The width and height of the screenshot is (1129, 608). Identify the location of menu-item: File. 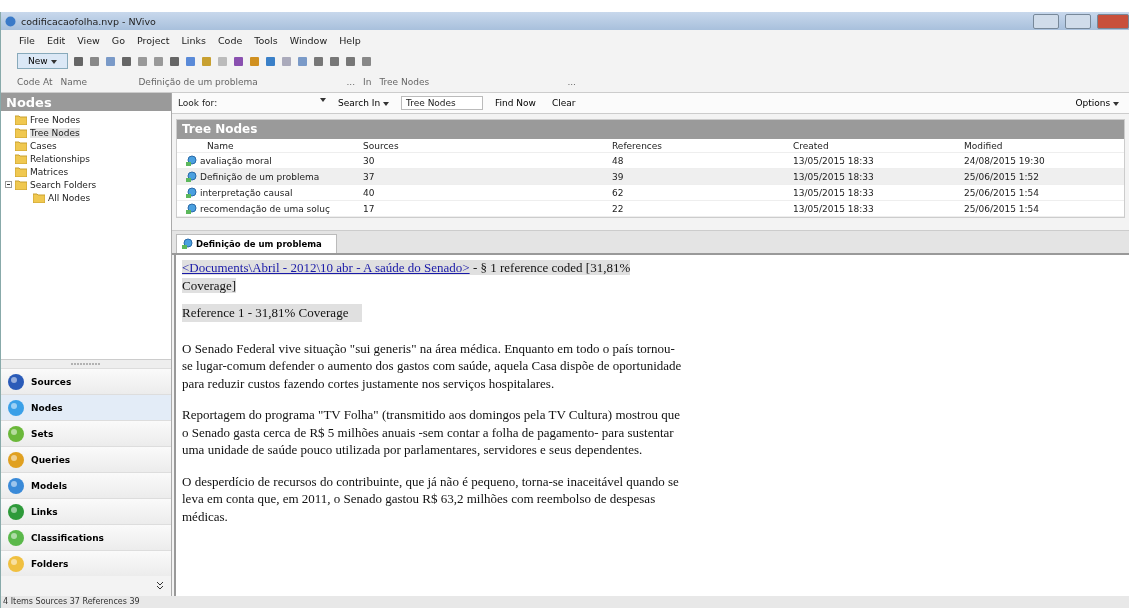
(27, 40).